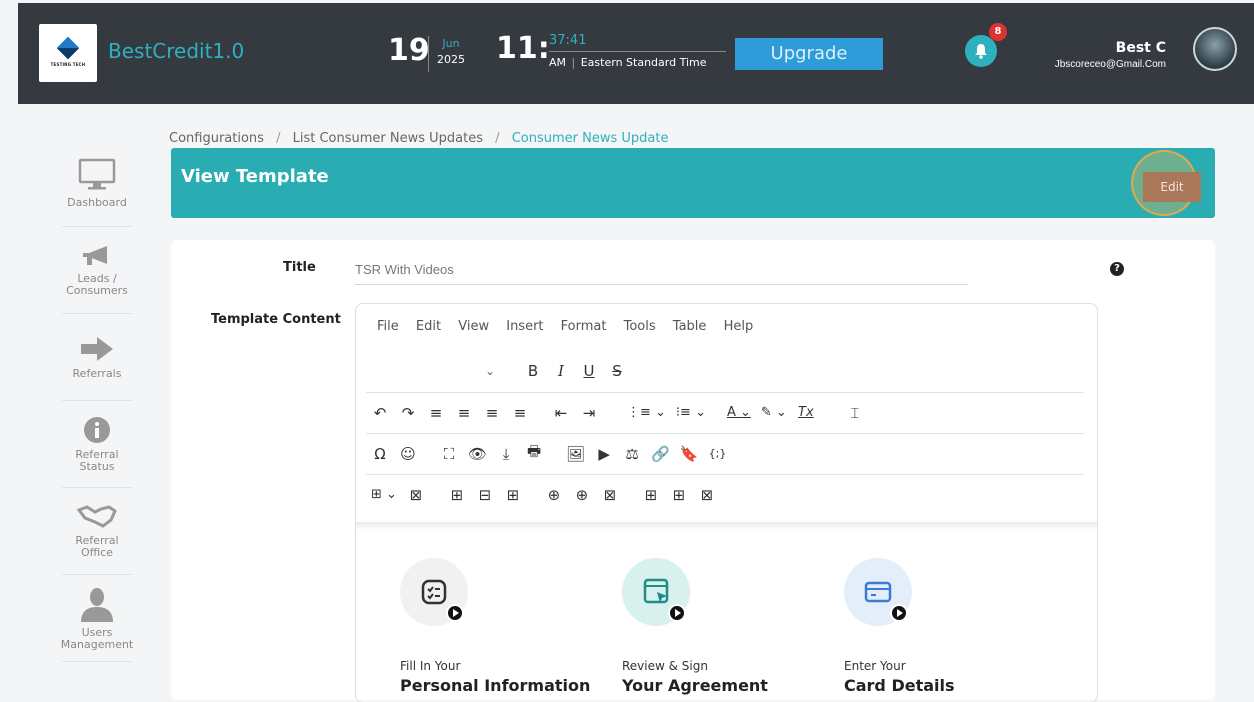 This screenshot has height=702, width=1254. What do you see at coordinates (651, 495) in the screenshot?
I see `insert-col-before-button: ⊞` at bounding box center [651, 495].